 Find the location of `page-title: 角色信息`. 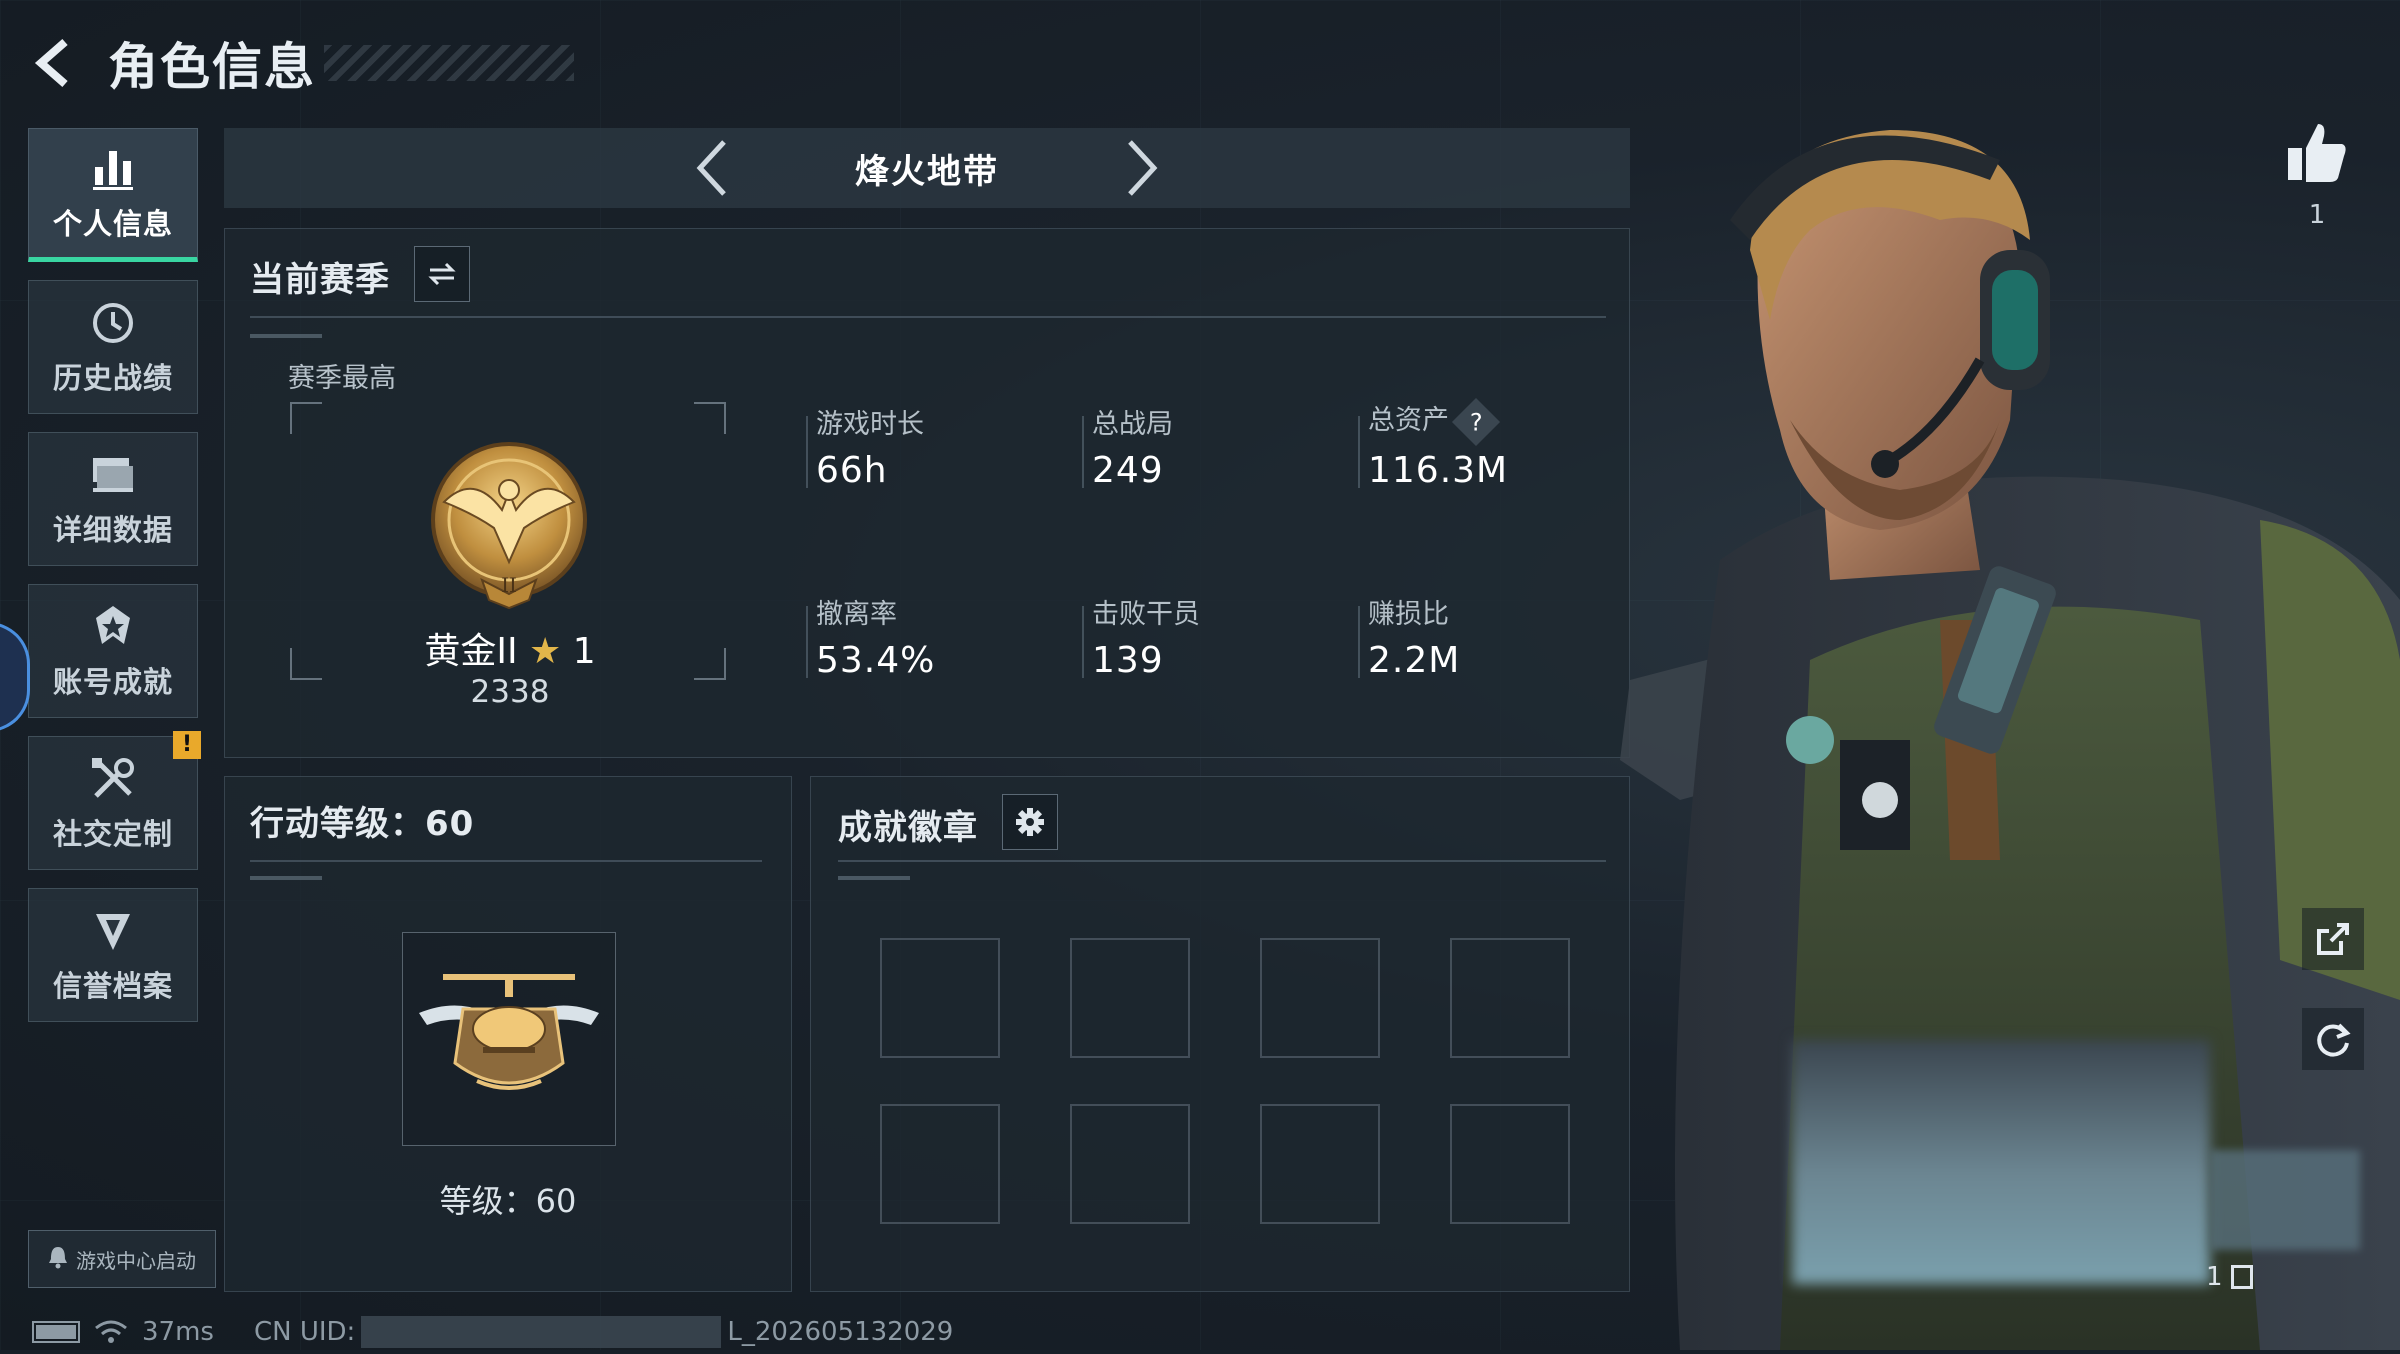

page-title: 角色信息 is located at coordinates (212, 67).